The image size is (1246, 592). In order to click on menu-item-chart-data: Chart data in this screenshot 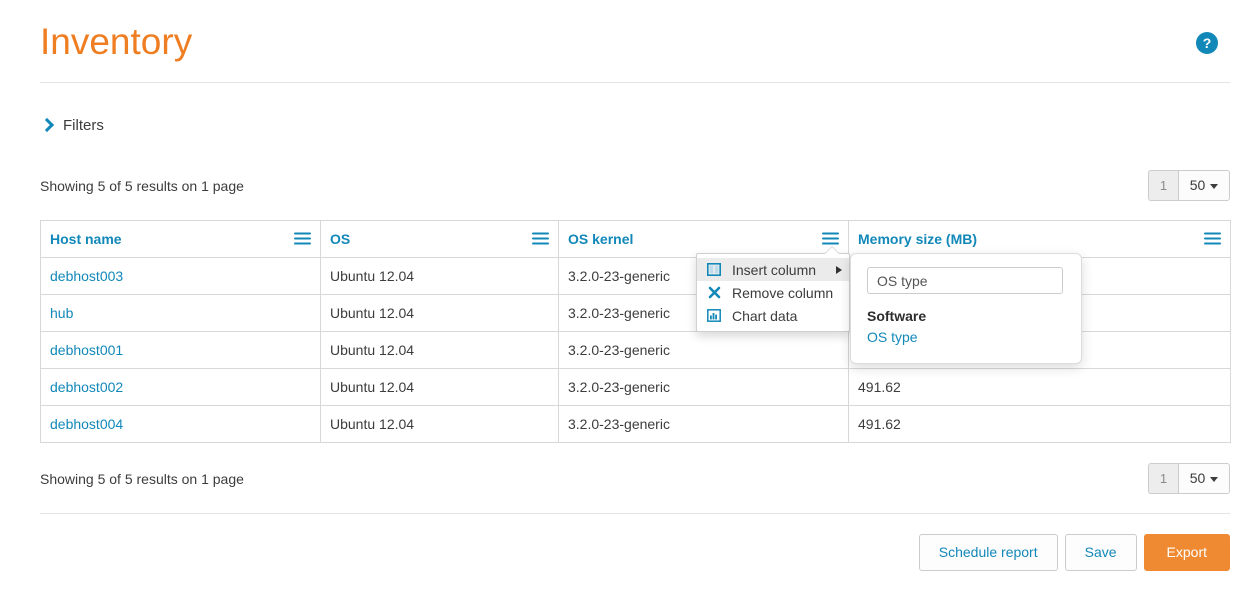, I will do `click(773, 315)`.